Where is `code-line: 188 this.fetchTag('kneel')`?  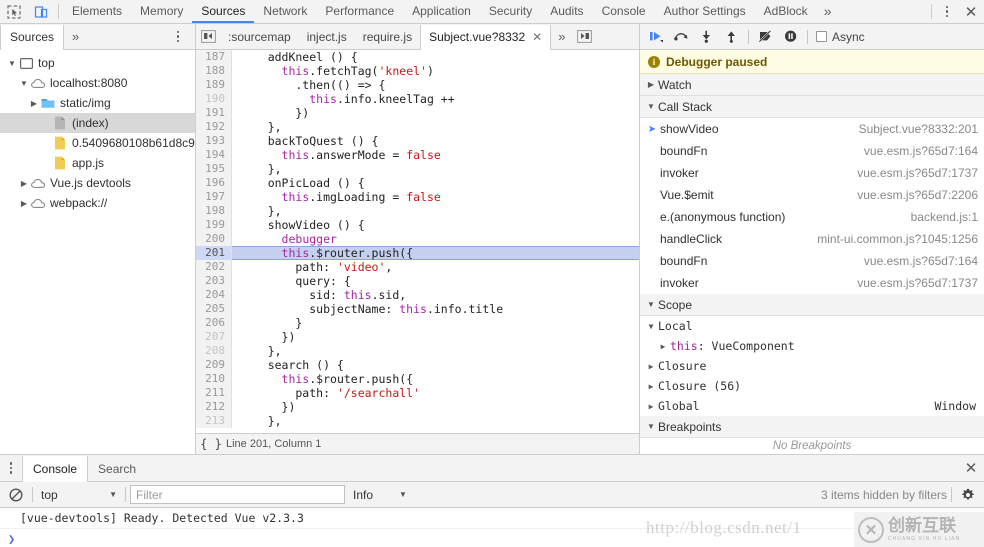
code-line: 188 this.fetchTag('kneel') is located at coordinates (417, 71).